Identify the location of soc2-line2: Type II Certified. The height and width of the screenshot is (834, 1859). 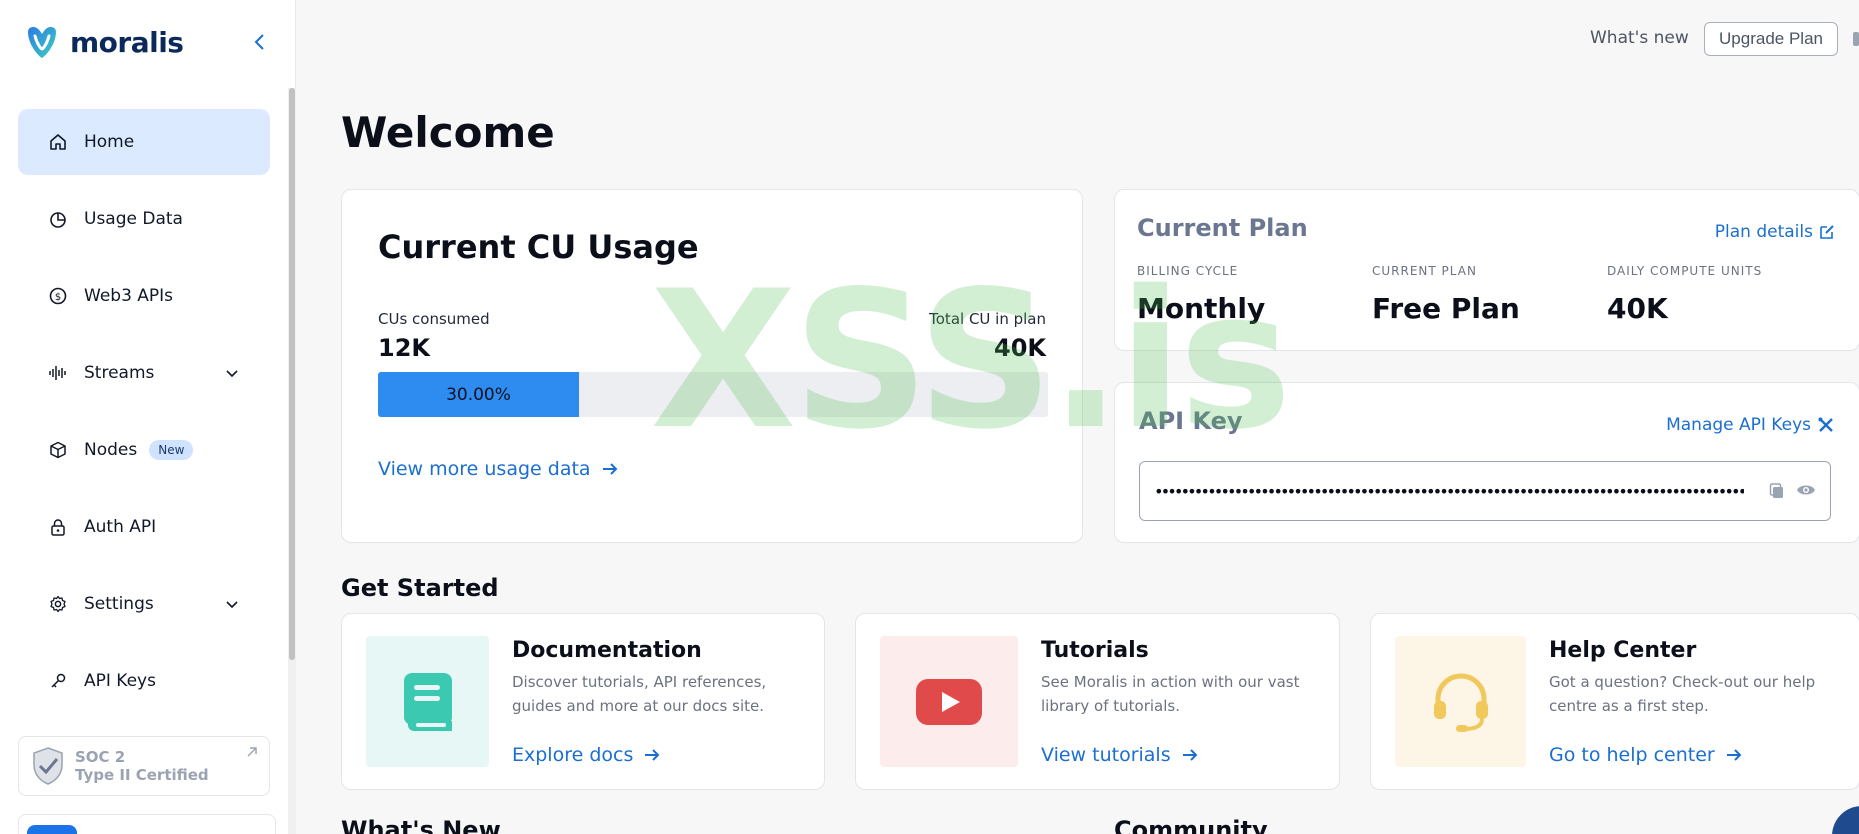
(142, 775).